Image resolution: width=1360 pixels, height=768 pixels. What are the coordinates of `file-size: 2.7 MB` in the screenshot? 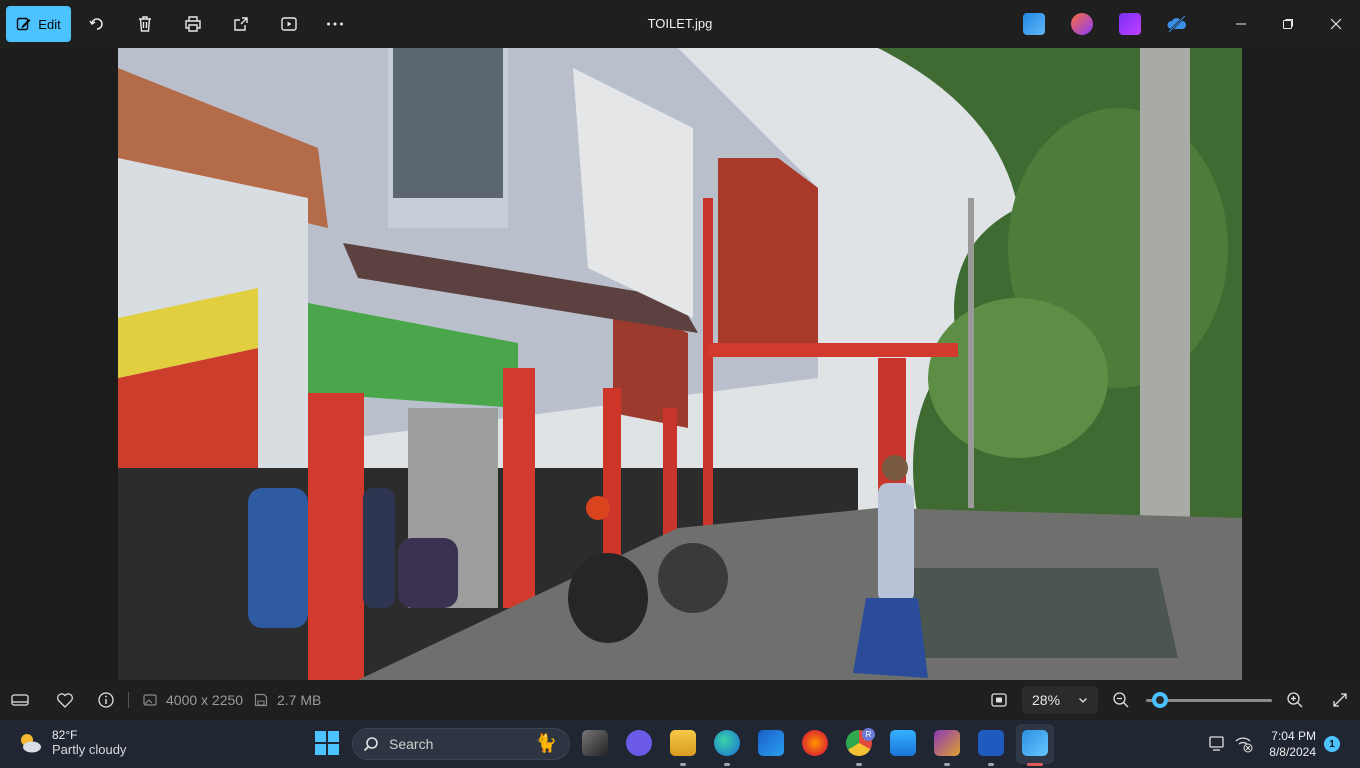 It's located at (287, 700).